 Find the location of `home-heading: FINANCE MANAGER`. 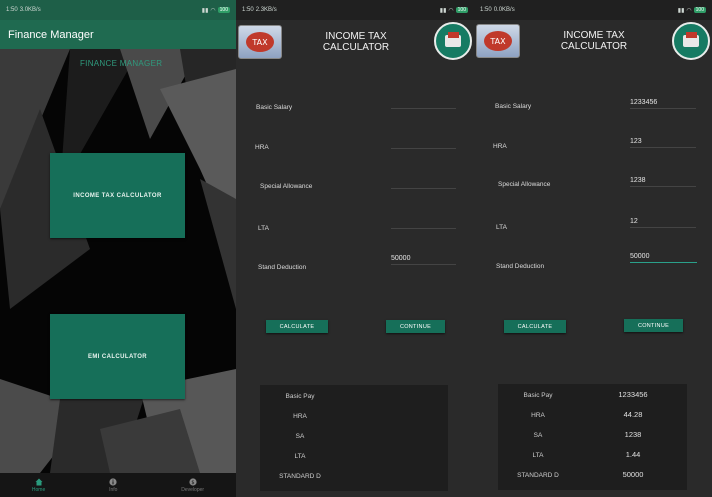

home-heading: FINANCE MANAGER is located at coordinates (121, 63).